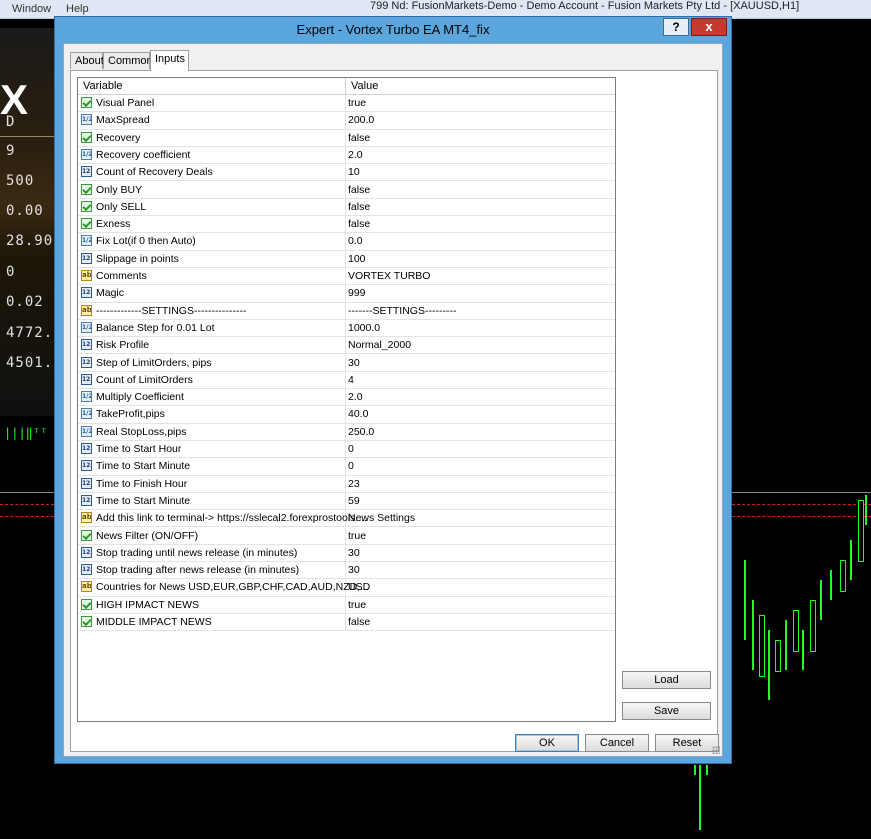 This screenshot has width=871, height=839. What do you see at coordinates (361, 432) in the screenshot?
I see `variable-value: 250.0` at bounding box center [361, 432].